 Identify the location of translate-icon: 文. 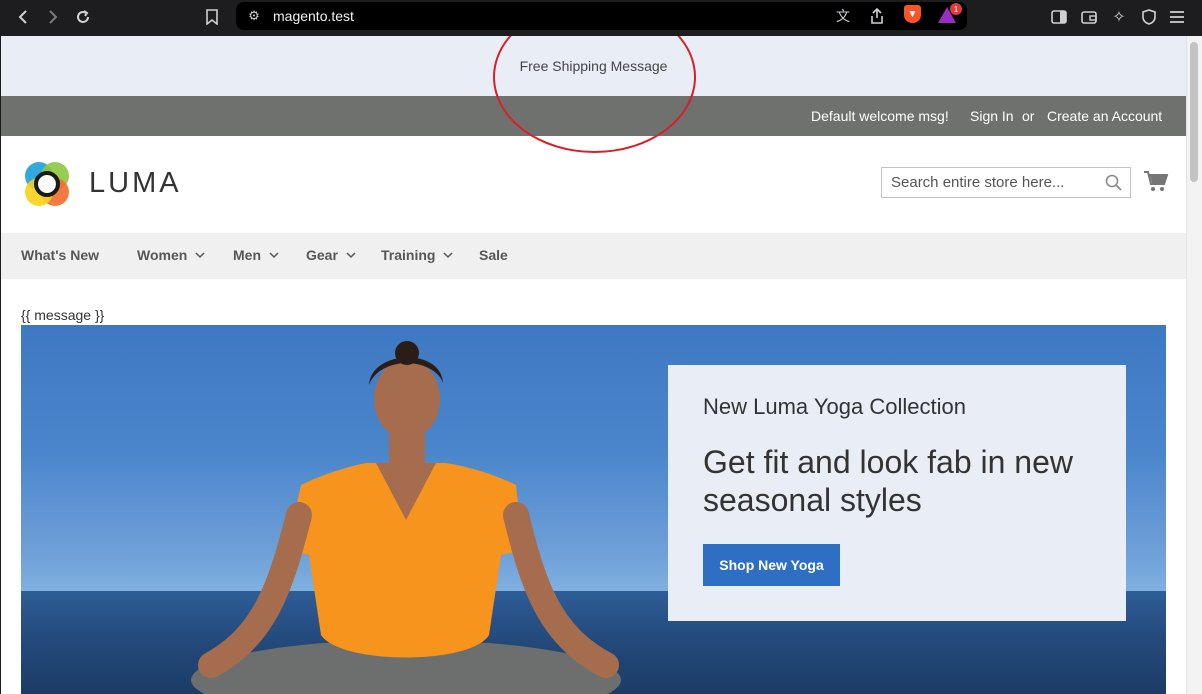
(843, 16).